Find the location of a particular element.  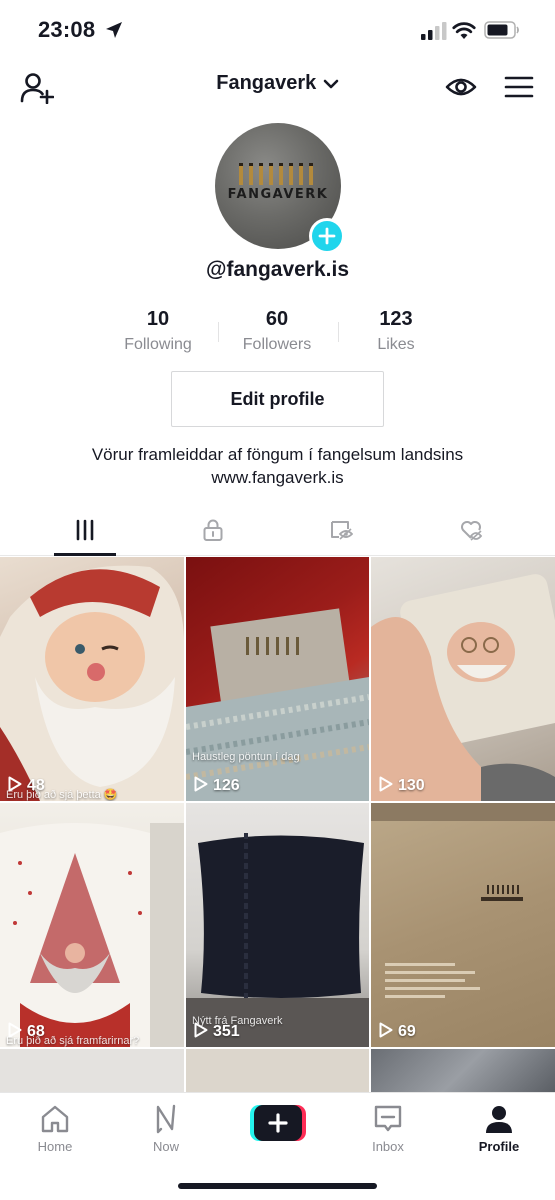

username: @fangaverk.is is located at coordinates (277, 269).